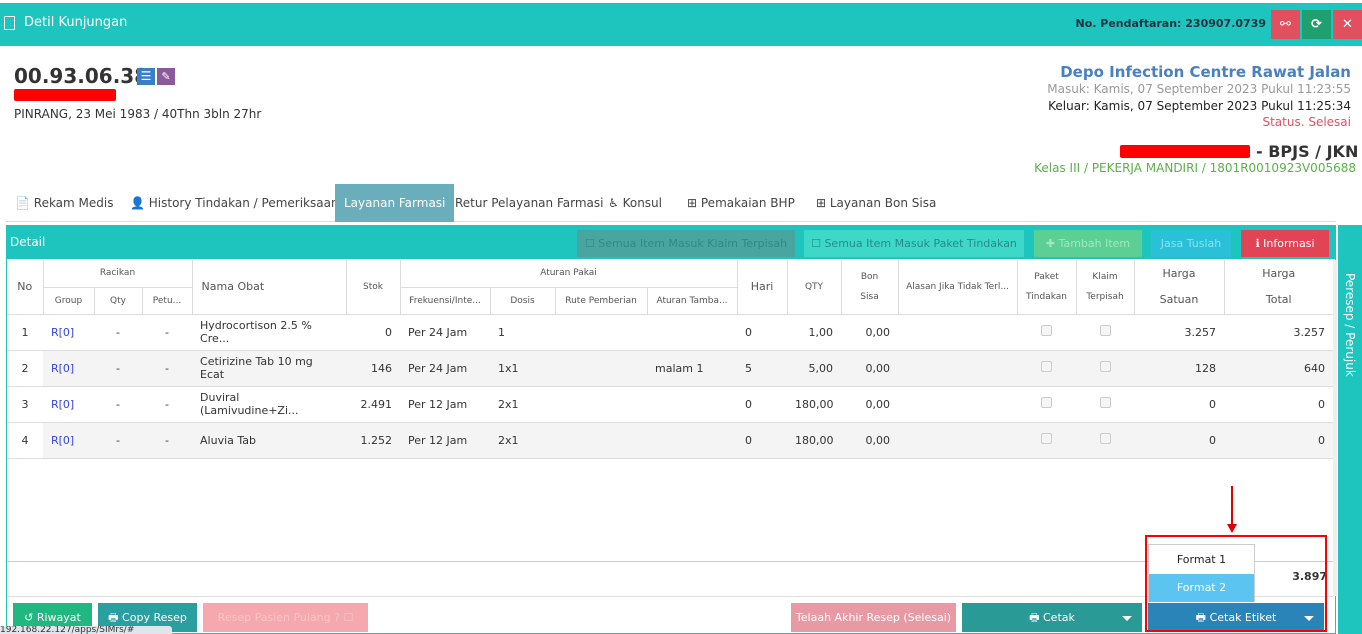 The height and width of the screenshot is (634, 1362). Describe the element at coordinates (64, 203) in the screenshot. I see `tab-rekam-medis: 📄 Rekam Medis` at that location.